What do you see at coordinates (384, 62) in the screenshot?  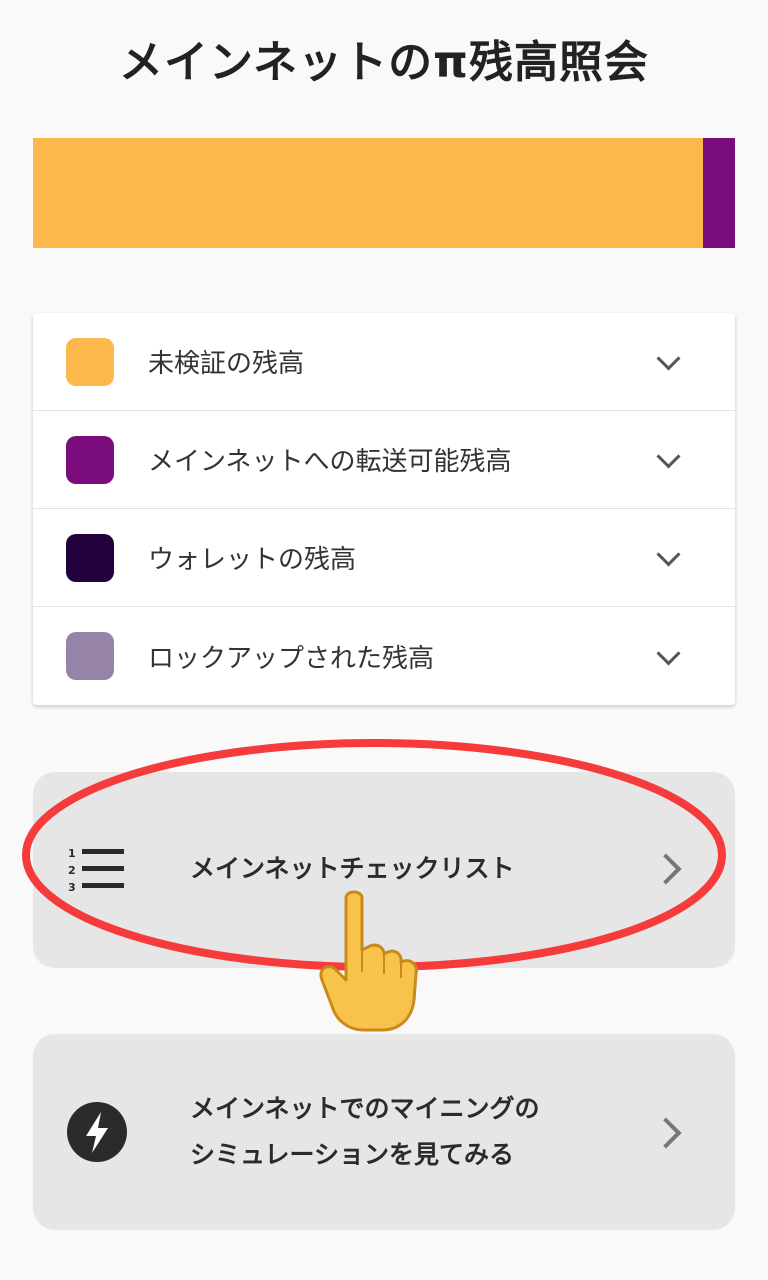 I see `page-title: メインネットのπ残高照会` at bounding box center [384, 62].